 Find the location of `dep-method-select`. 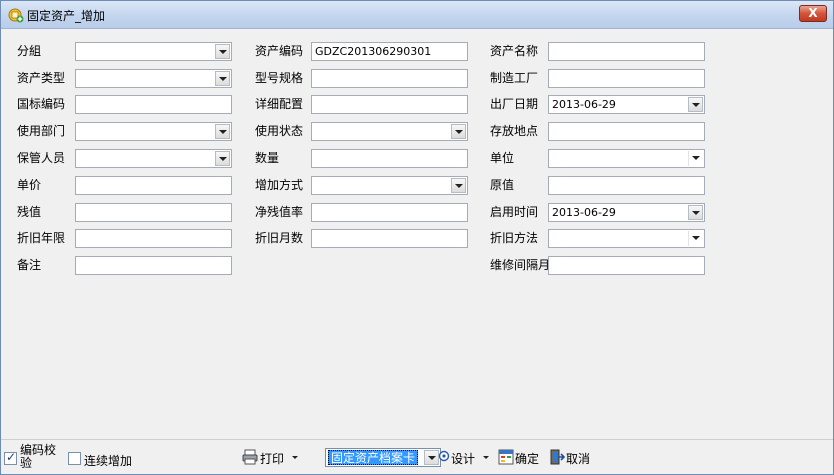

dep-method-select is located at coordinates (626, 238).